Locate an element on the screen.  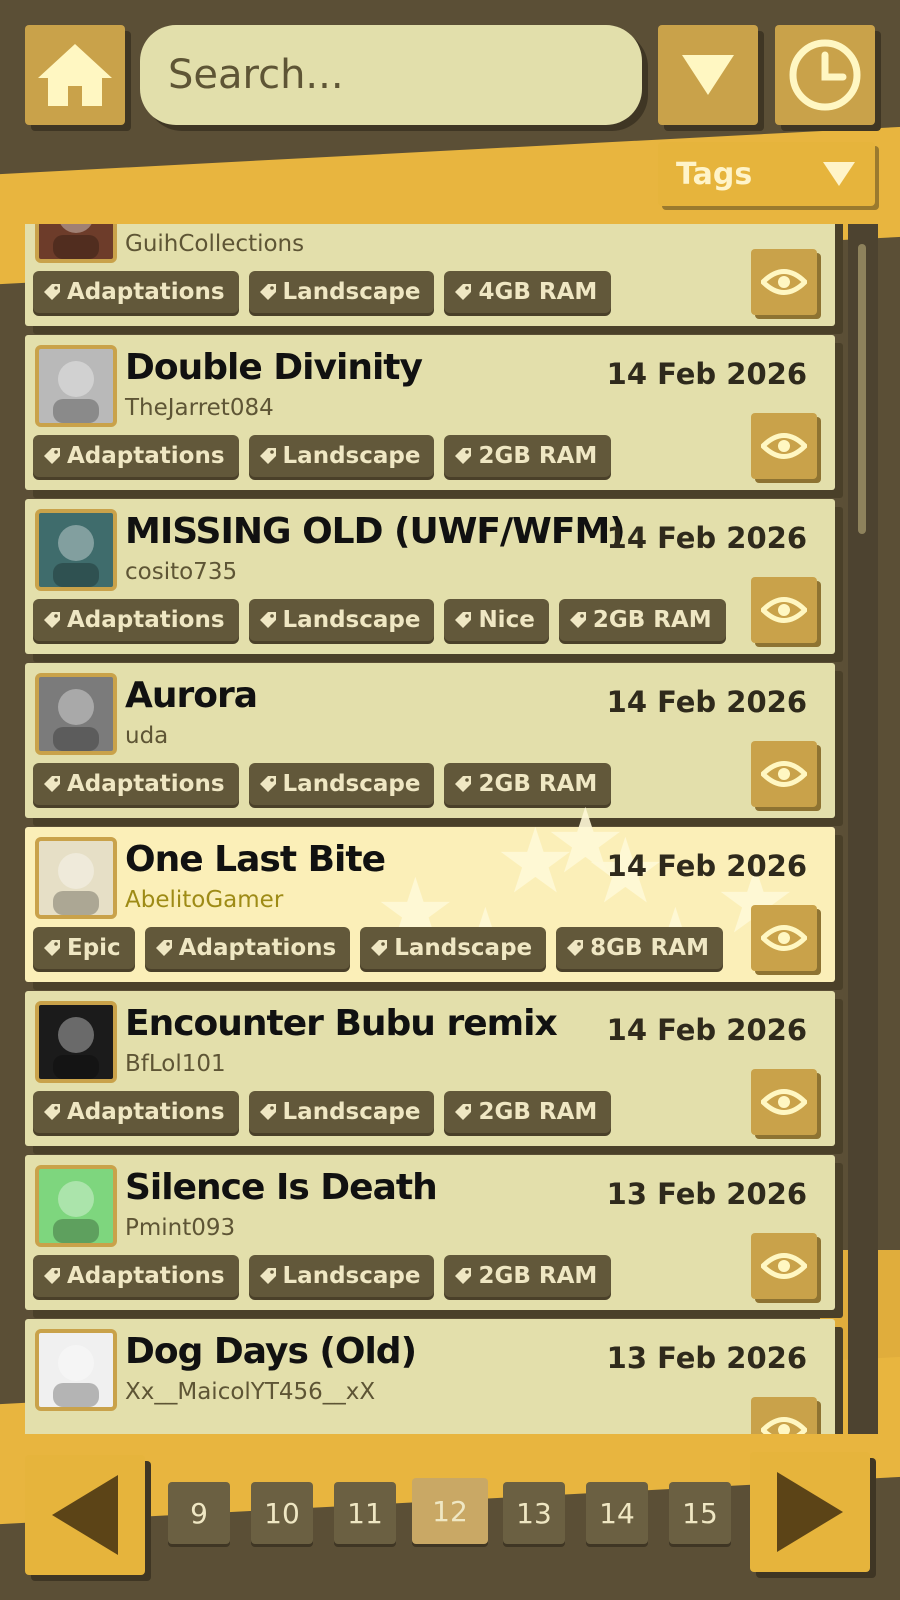
search-input is located at coordinates (388, 75).